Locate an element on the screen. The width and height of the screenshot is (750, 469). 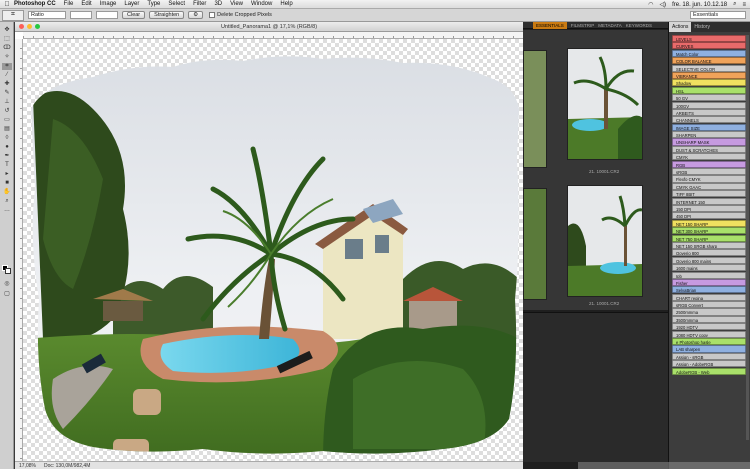
action-item: VIBRANCE is located at coordinates (709, 75).